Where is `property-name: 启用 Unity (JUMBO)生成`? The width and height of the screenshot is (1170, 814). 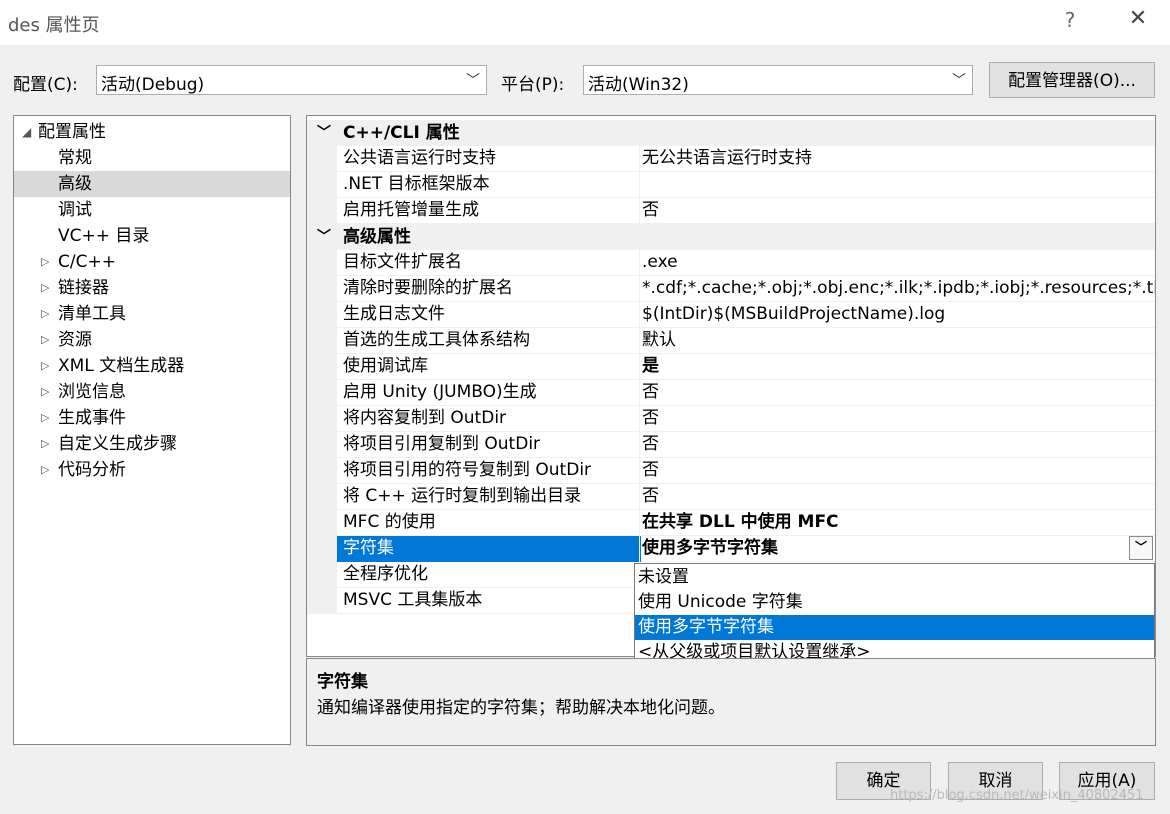 property-name: 启用 Unity (JUMBO)生成 is located at coordinates (440, 392).